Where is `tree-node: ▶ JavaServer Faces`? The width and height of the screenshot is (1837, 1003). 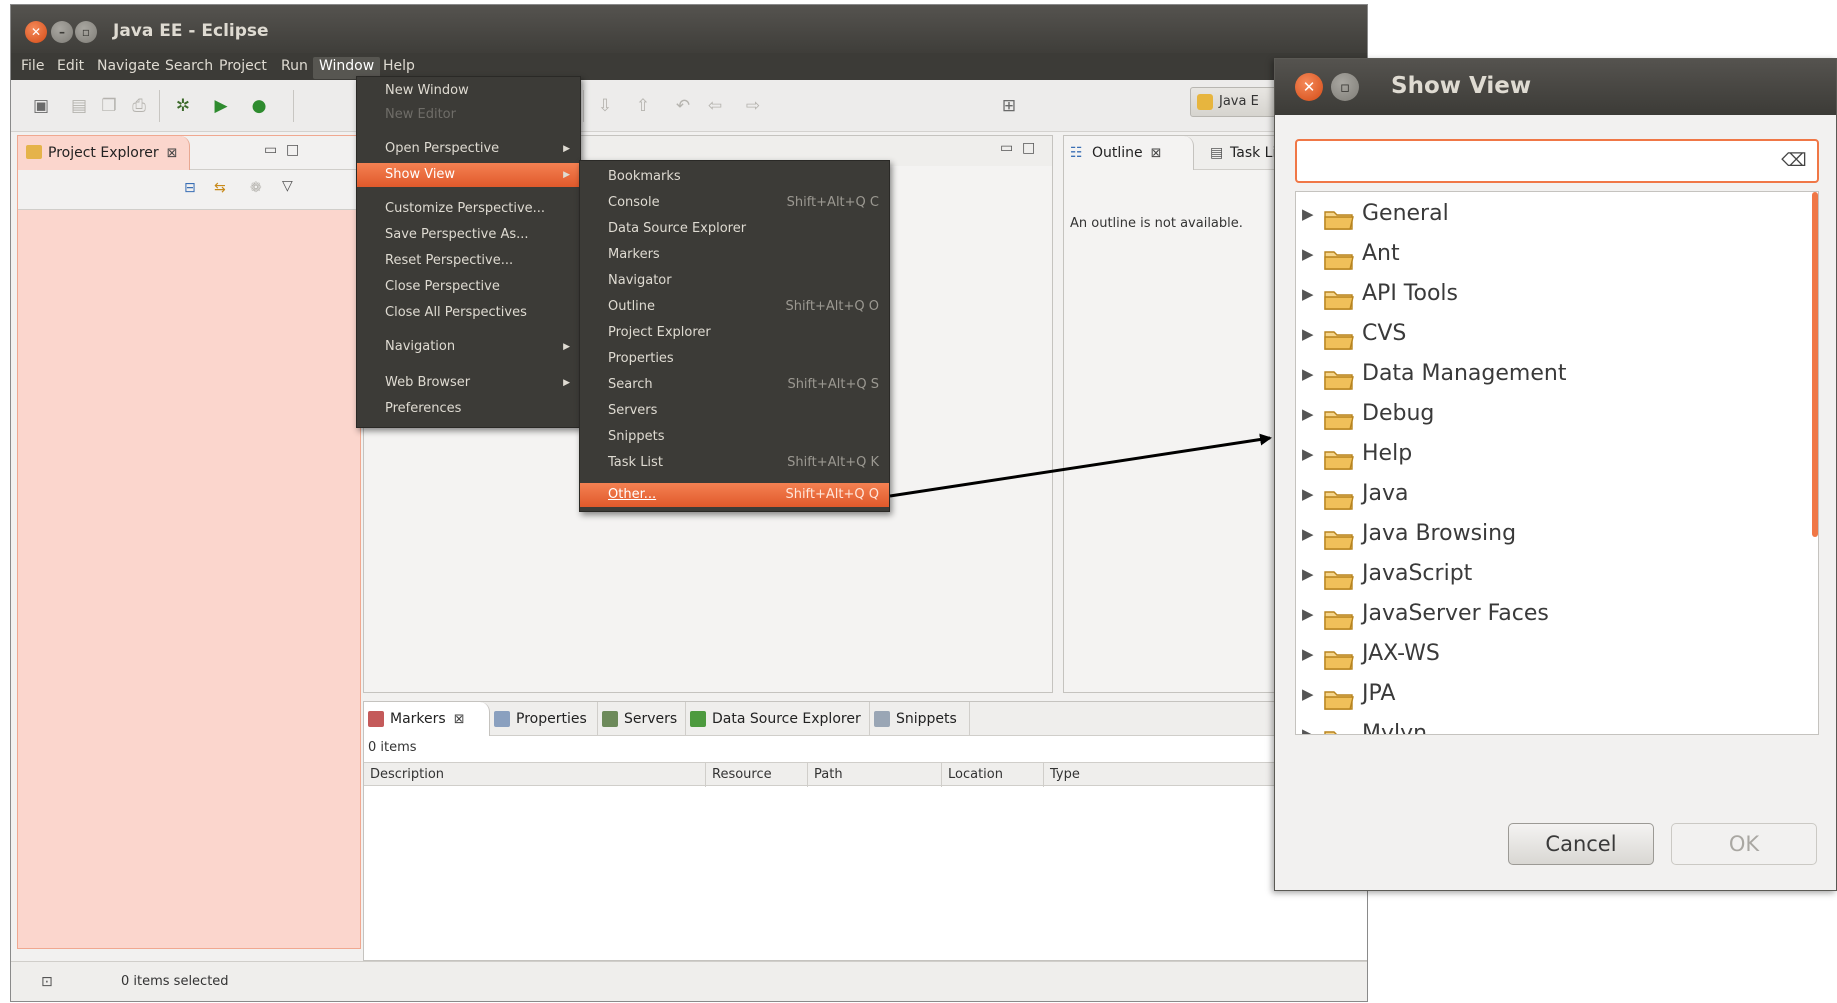 tree-node: ▶ JavaServer Faces is located at coordinates (1551, 614).